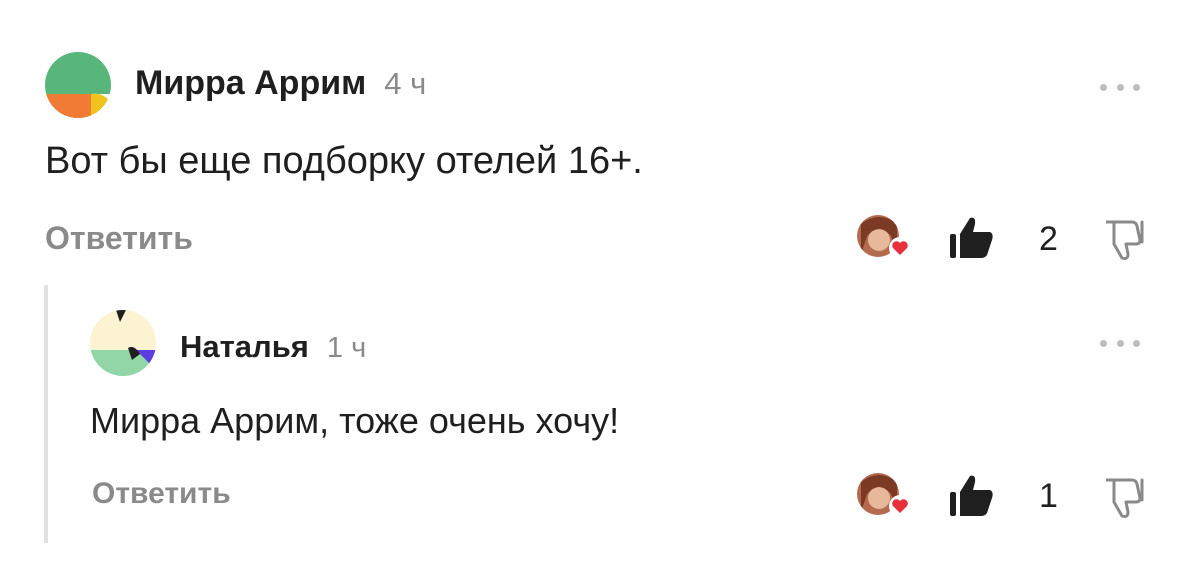  I want to click on author-line: Наталья 1 ч, so click(273, 347).